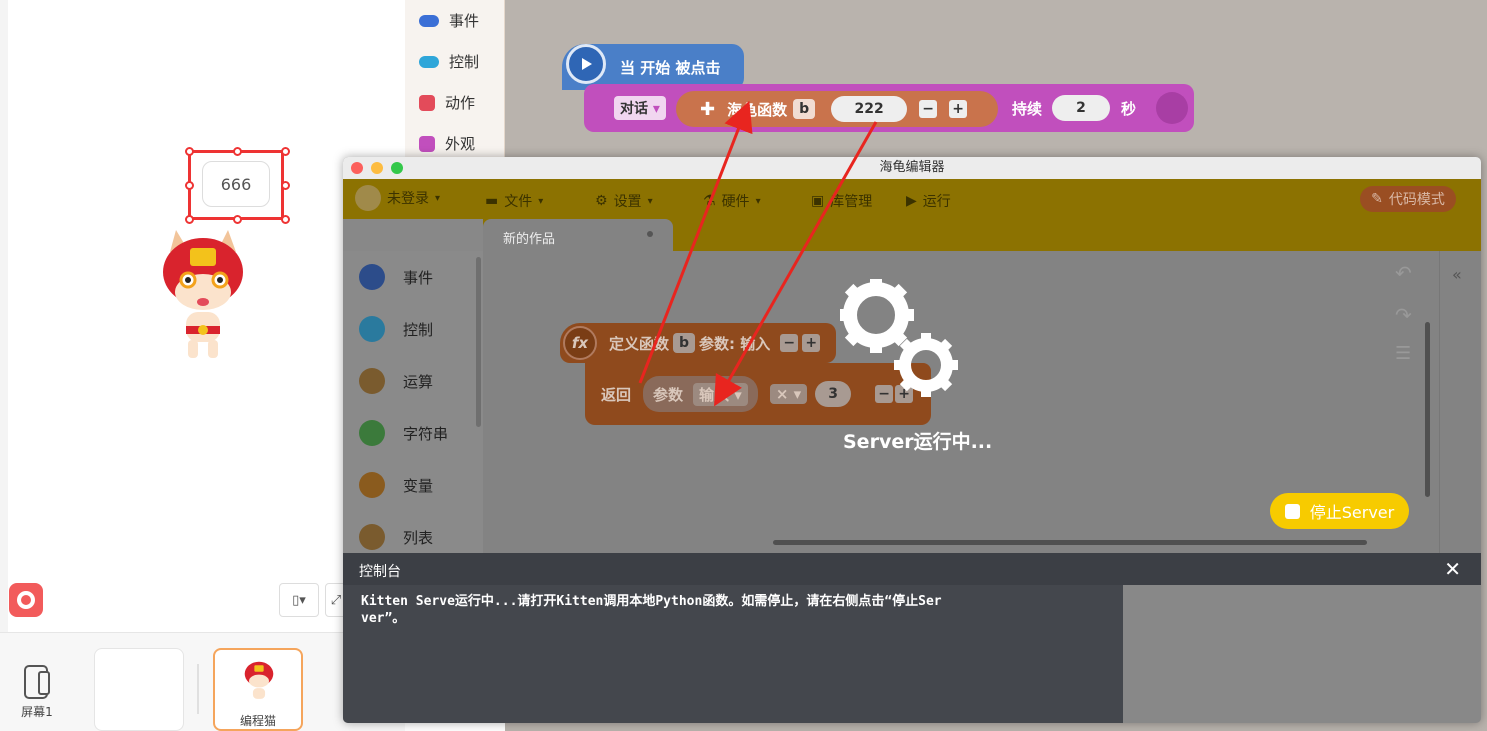 This screenshot has height=731, width=1487. What do you see at coordinates (460, 144) in the screenshot?
I see `category-label: 外观` at bounding box center [460, 144].